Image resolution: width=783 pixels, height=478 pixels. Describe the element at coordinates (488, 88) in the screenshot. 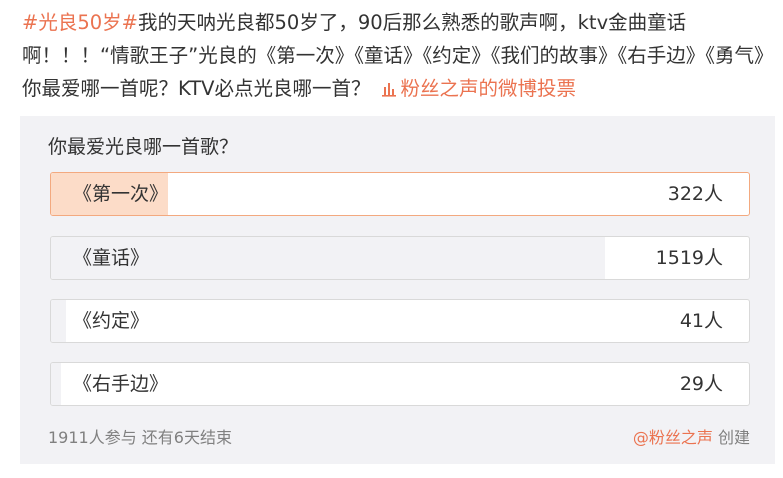

I see `vote-link-label: 粉丝之声的微博投票` at that location.